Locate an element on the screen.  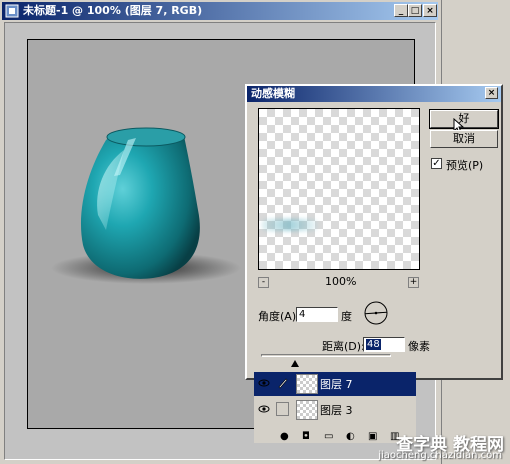
dialog-close-button: × is located at coordinates (491, 93).